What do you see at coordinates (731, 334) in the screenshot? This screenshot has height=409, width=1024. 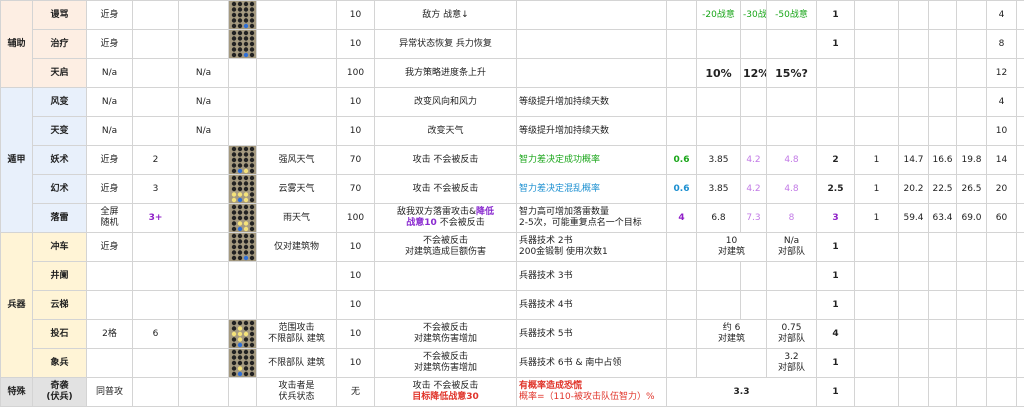 I see `damage-building-cell: 约 6 对建筑` at bounding box center [731, 334].